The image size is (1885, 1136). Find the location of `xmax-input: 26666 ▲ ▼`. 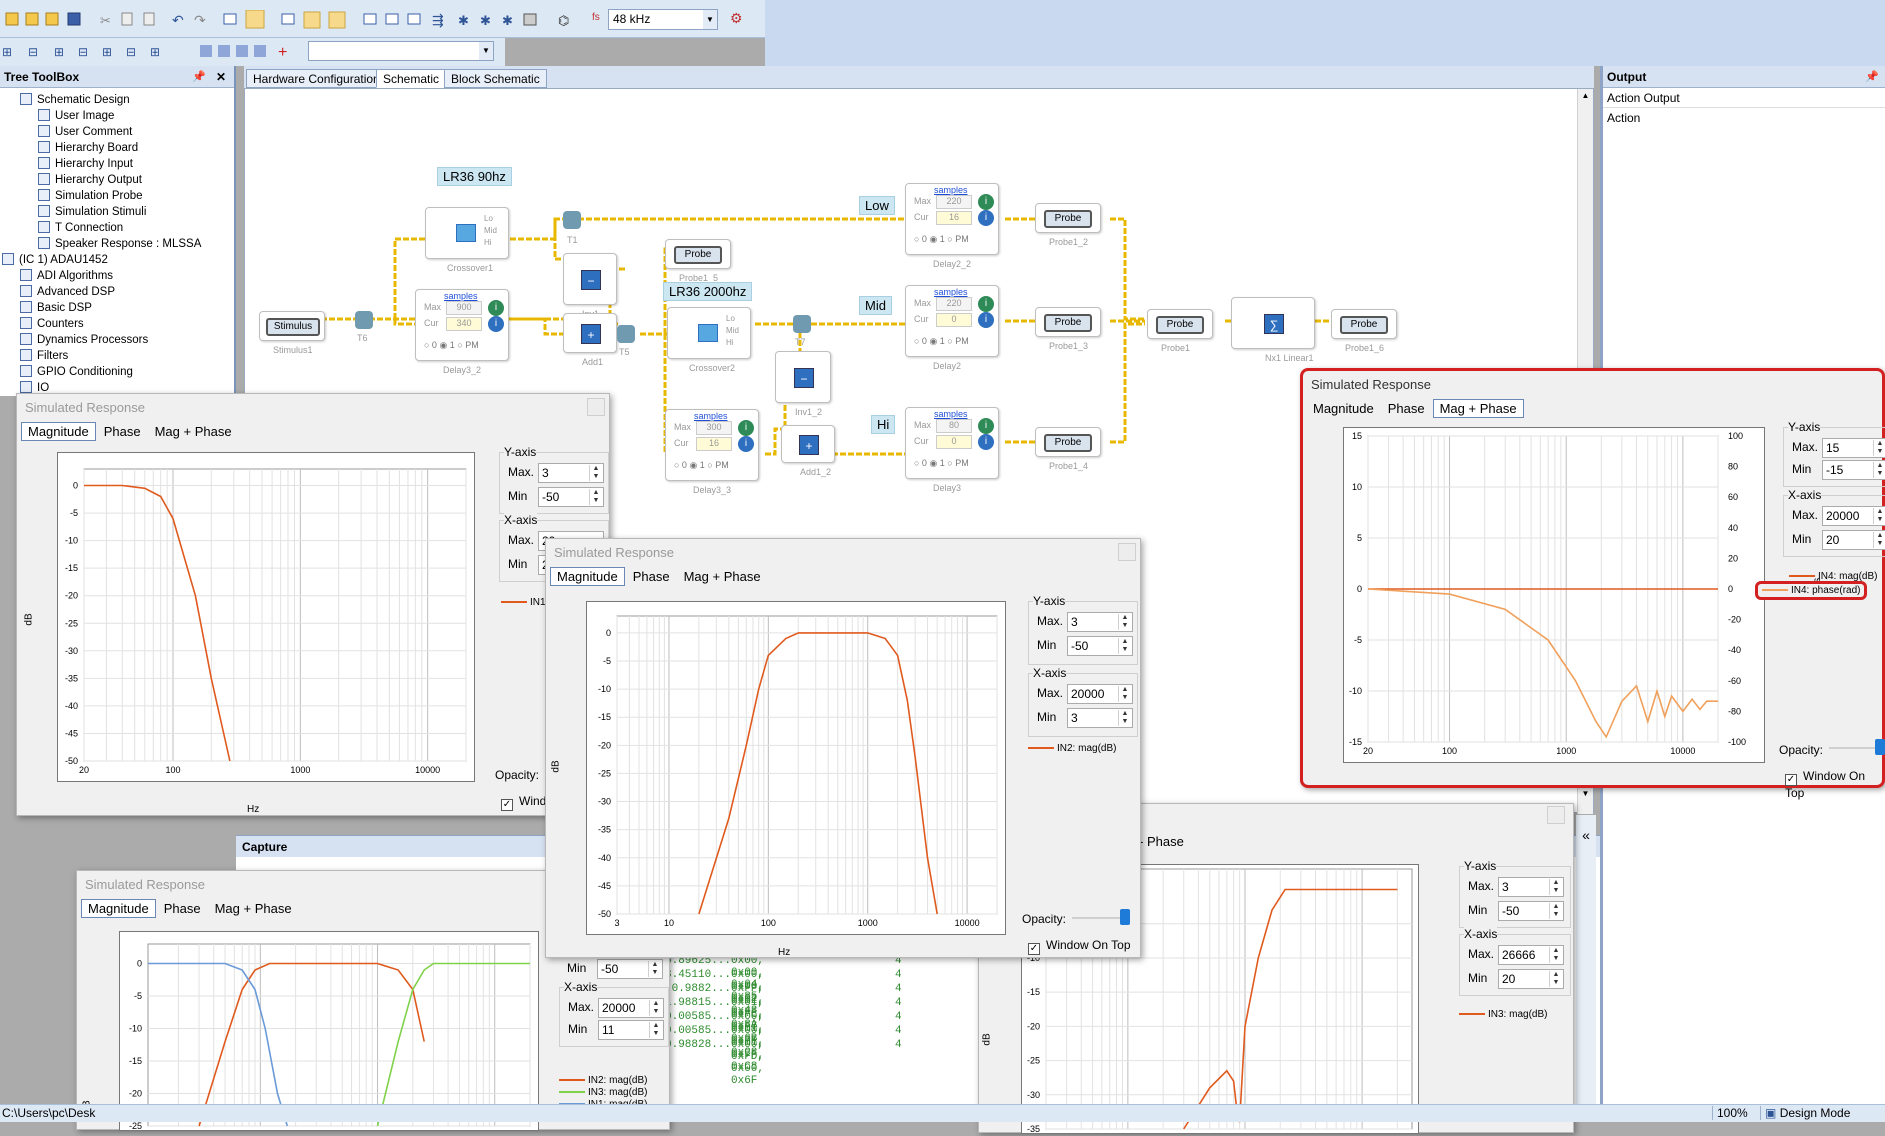

xmax-input: 26666 ▲ ▼ is located at coordinates (1531, 955).